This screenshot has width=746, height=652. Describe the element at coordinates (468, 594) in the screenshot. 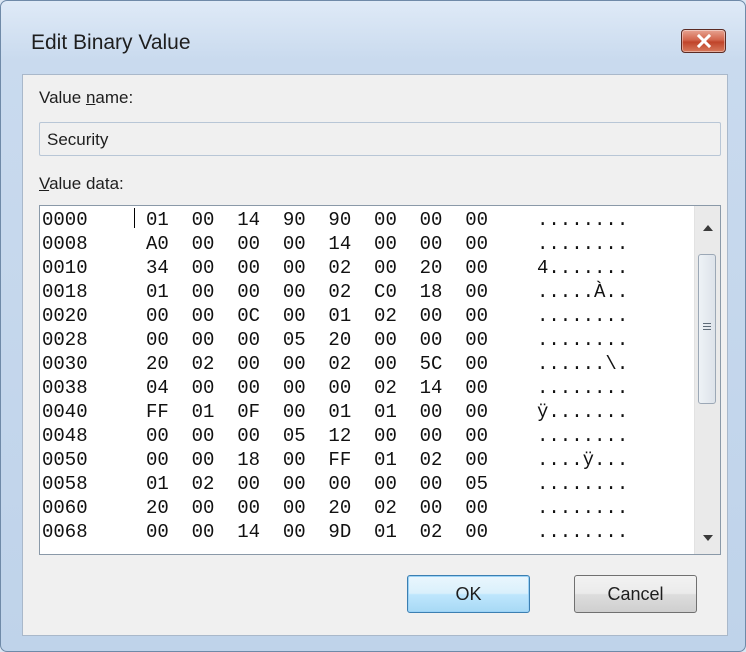

I see `ok-button: OK` at that location.